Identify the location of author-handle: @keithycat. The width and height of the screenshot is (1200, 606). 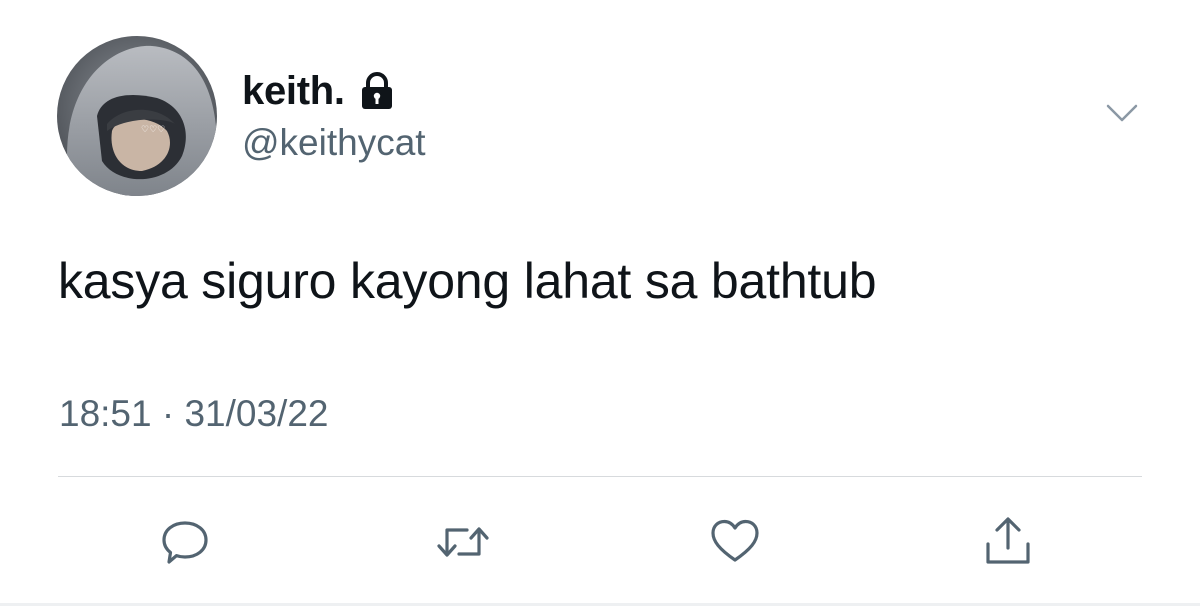
(334, 143).